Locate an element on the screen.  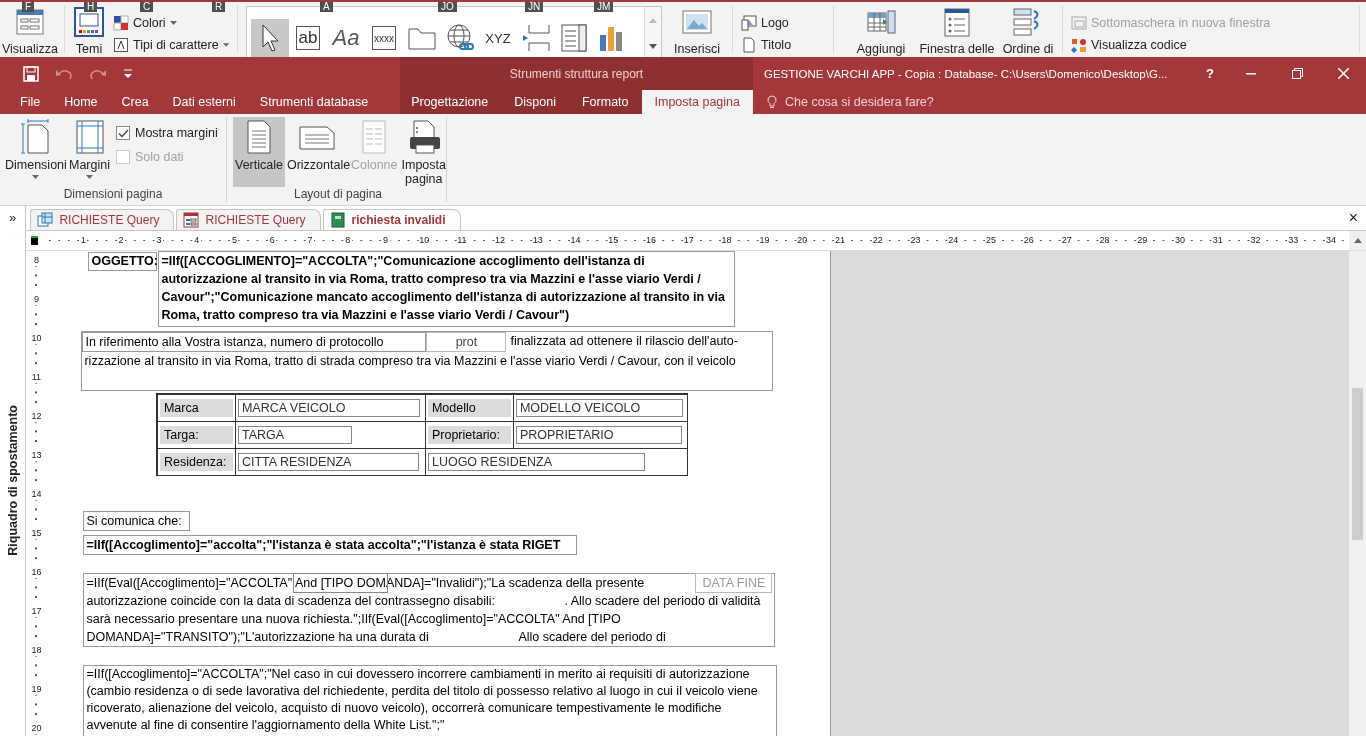
ribbon-tab: File is located at coordinates (30, 102).